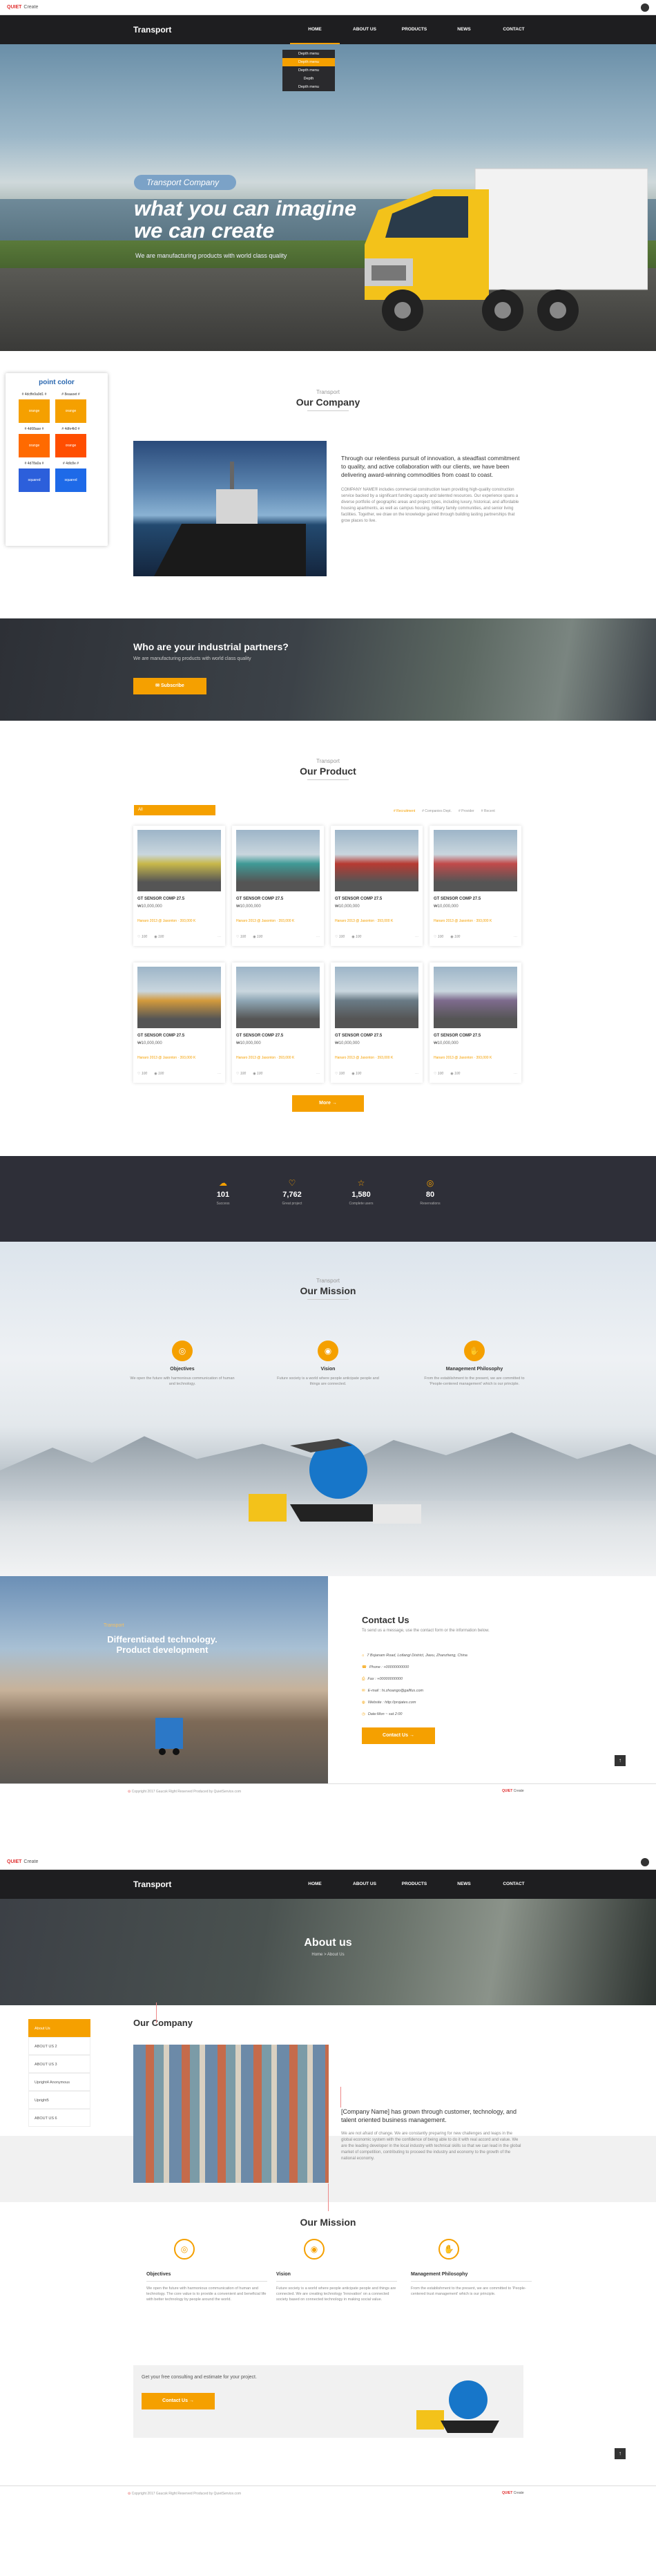 This screenshot has height=2576, width=656. I want to click on color-swatch: # 4dlc8e # squared, so click(70, 477).